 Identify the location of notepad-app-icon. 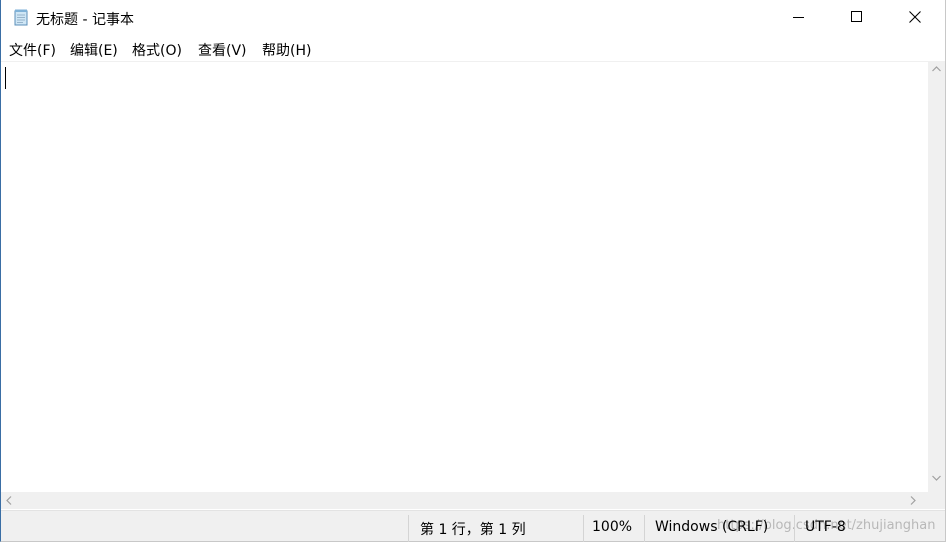
(21, 17).